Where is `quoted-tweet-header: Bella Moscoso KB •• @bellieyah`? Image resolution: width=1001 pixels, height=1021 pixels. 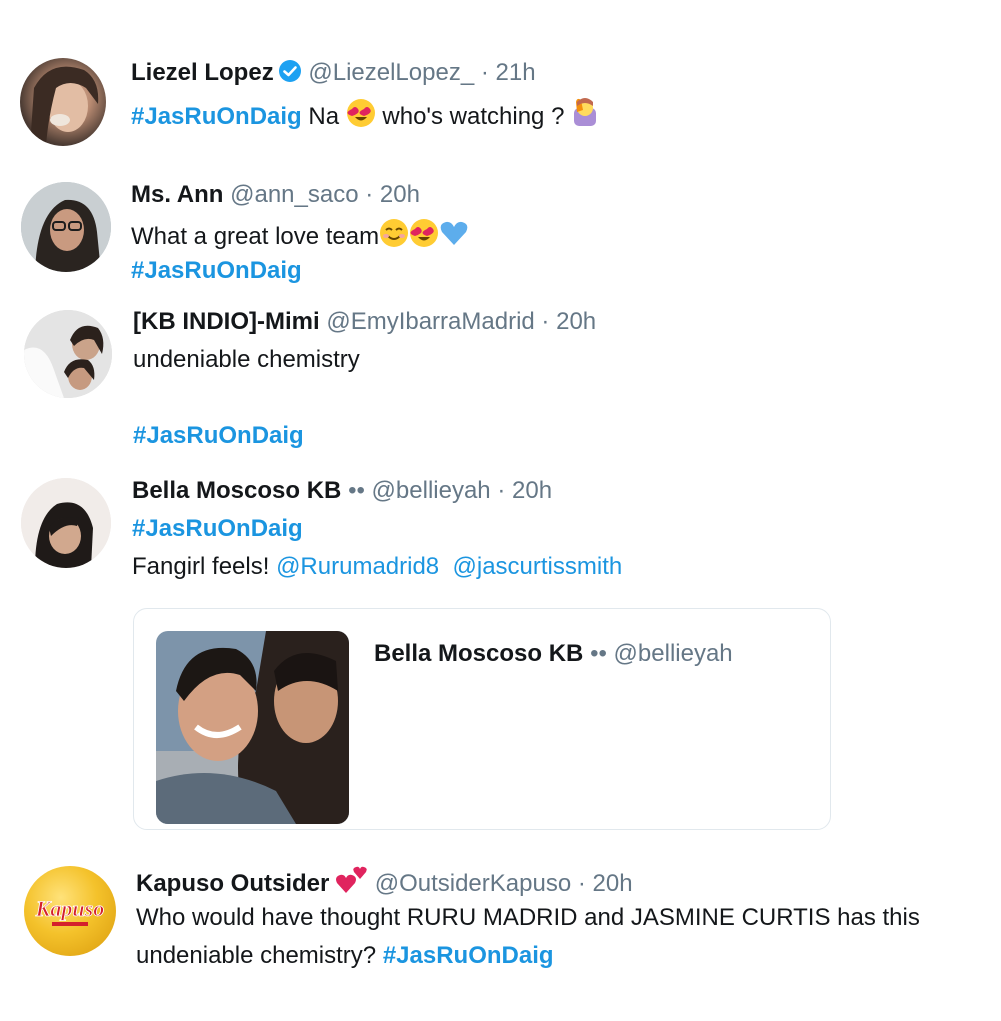
quoted-tweet-header: Bella Moscoso KB •• @bellieyah is located at coordinates (553, 654).